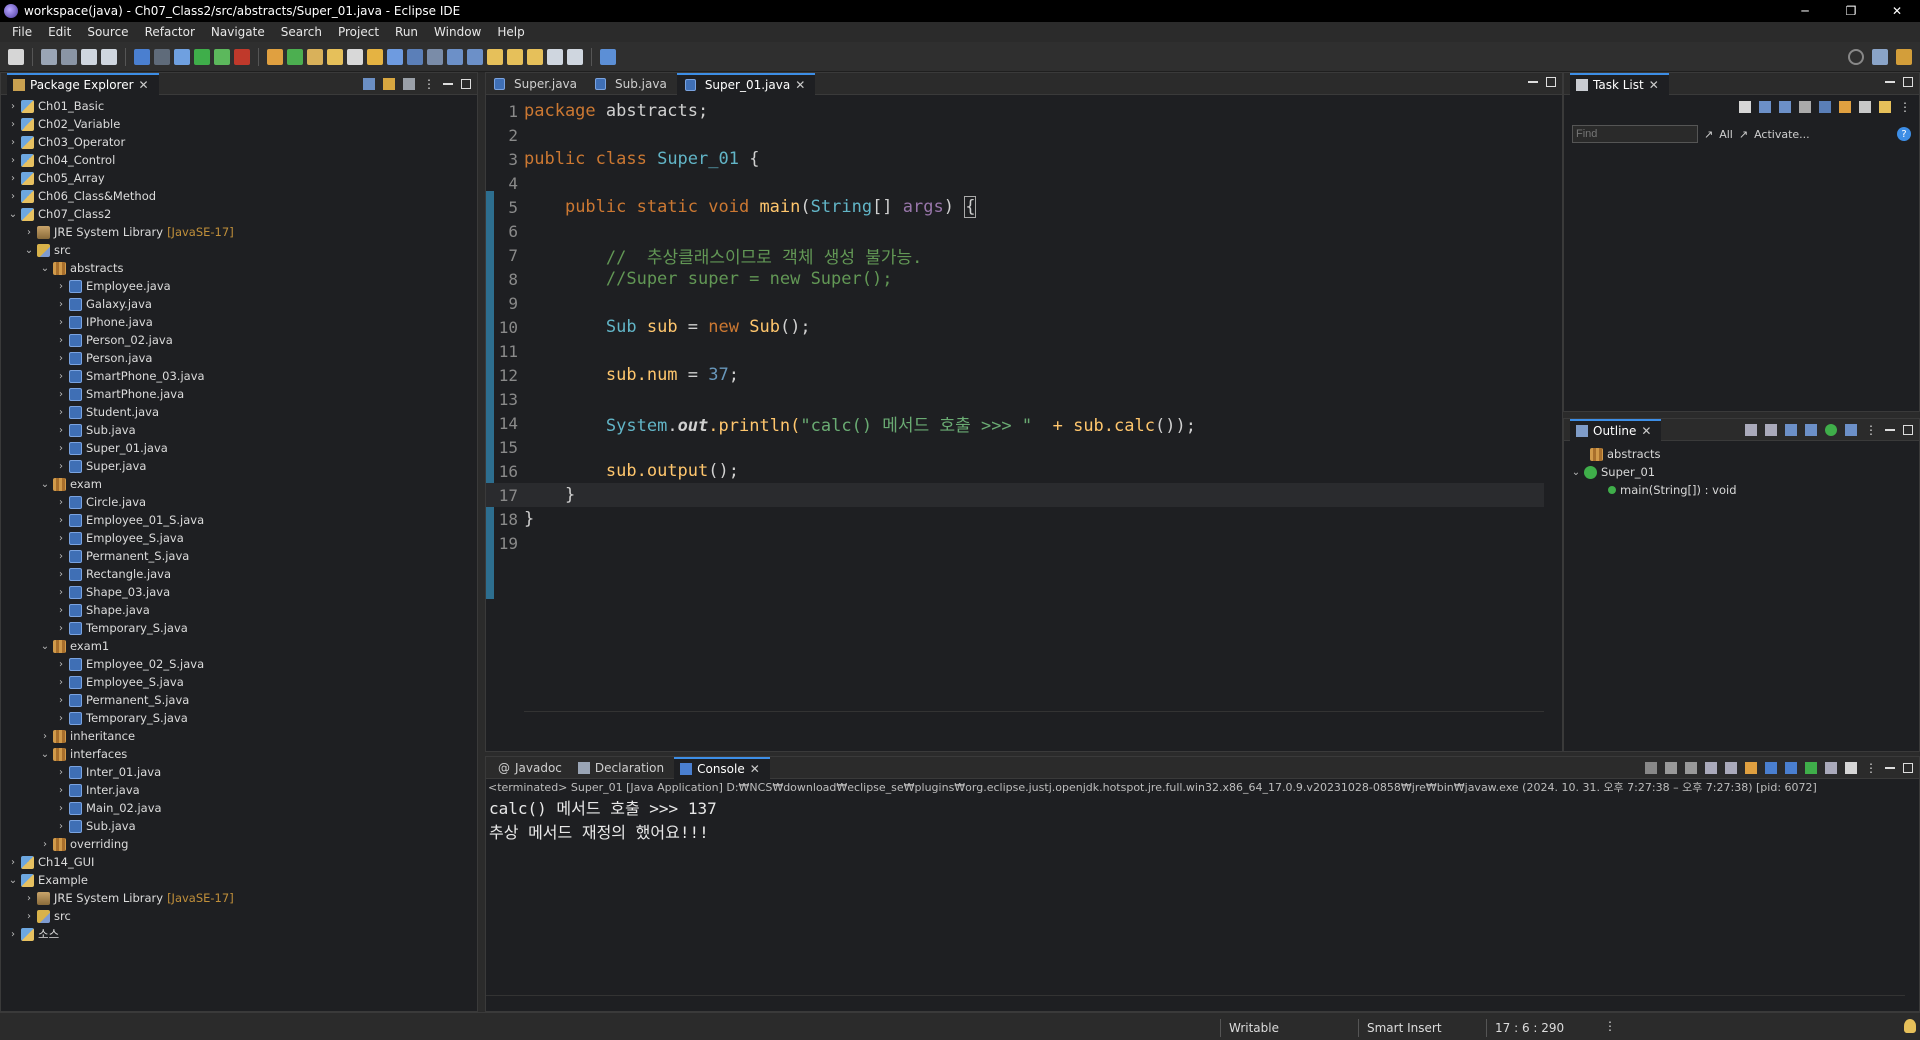 Image resolution: width=1920 pixels, height=1040 pixels. What do you see at coordinates (239, 610) in the screenshot?
I see `tree-item: › Shape.java` at bounding box center [239, 610].